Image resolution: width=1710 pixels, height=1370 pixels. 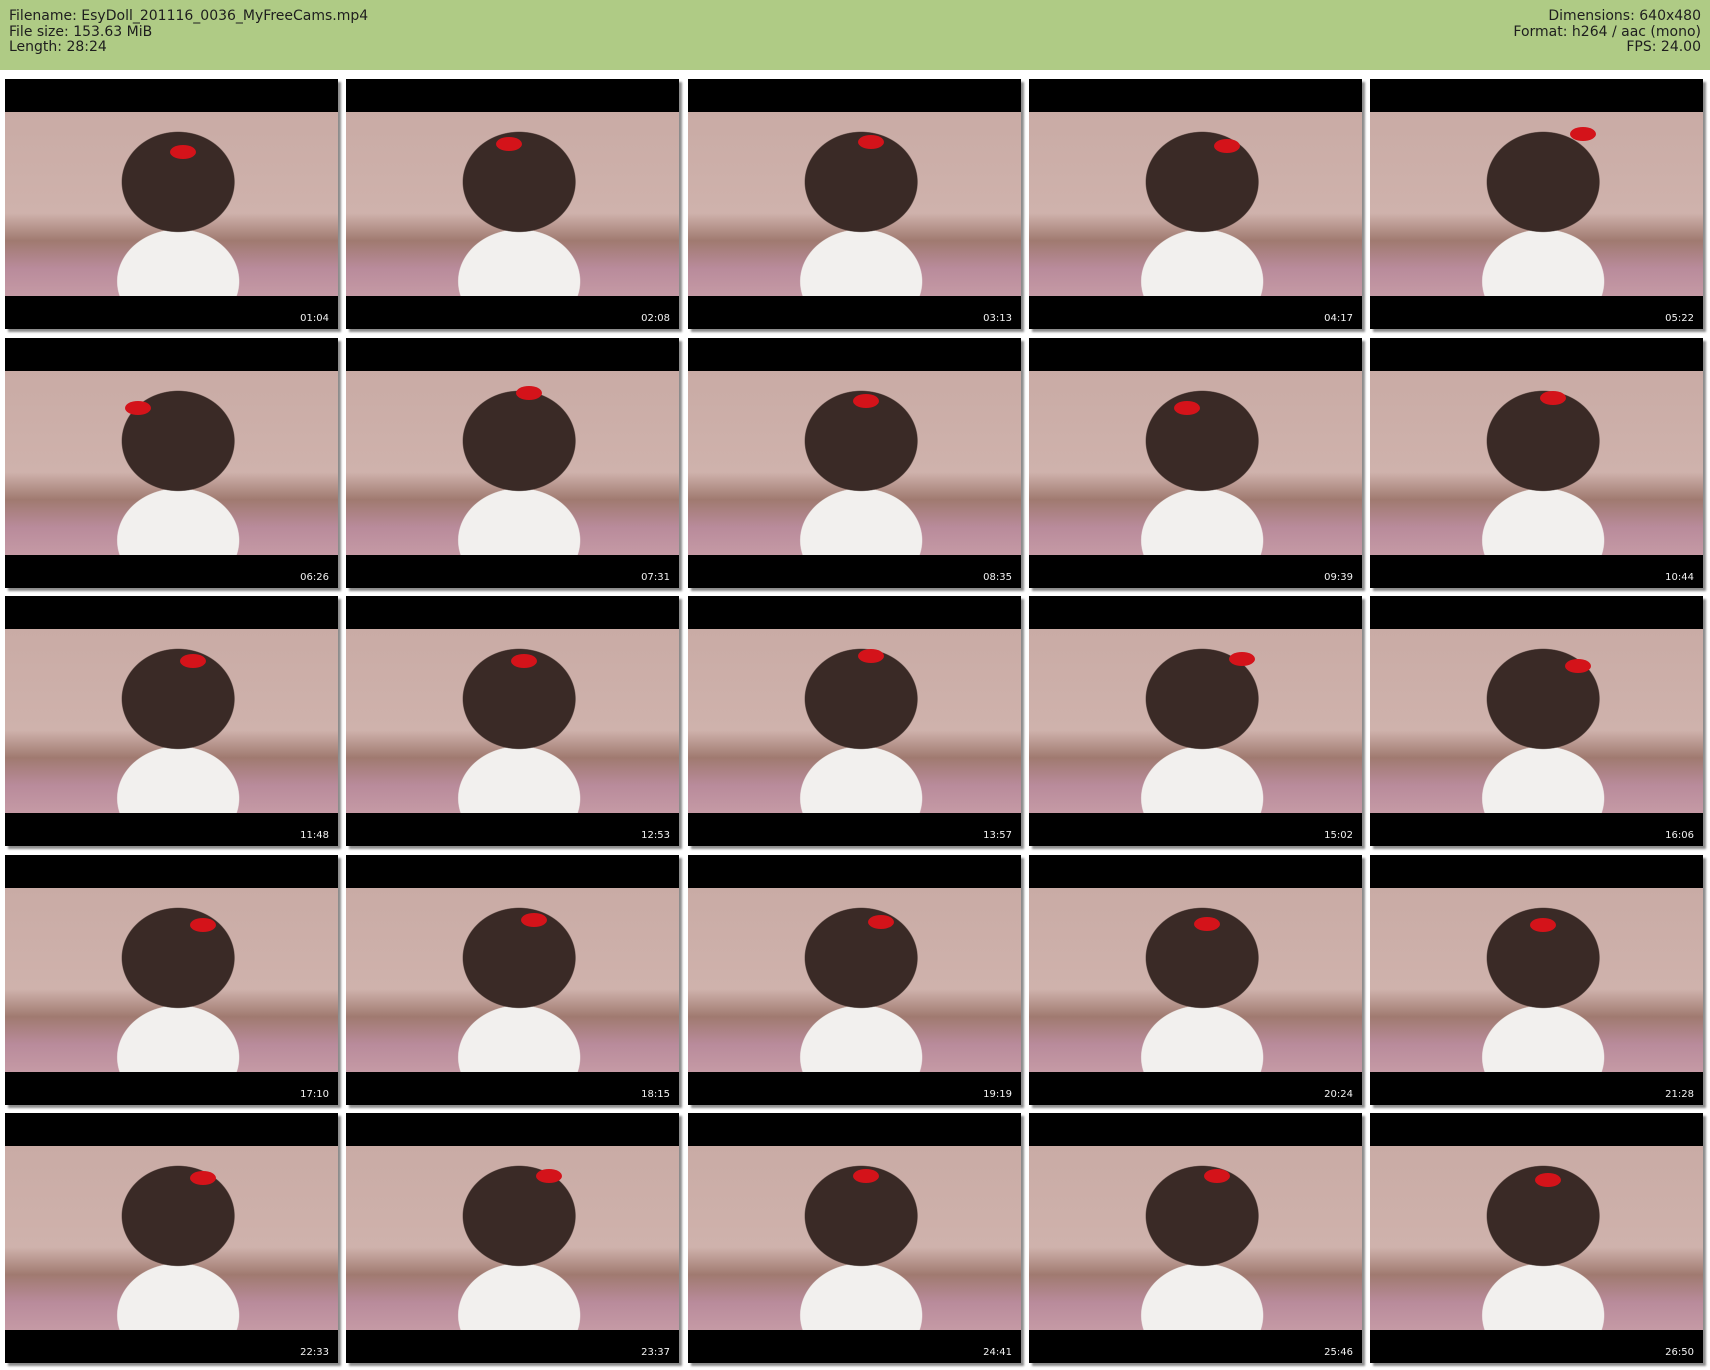 I want to click on video-thumbnail: 22:33, so click(x=171, y=1238).